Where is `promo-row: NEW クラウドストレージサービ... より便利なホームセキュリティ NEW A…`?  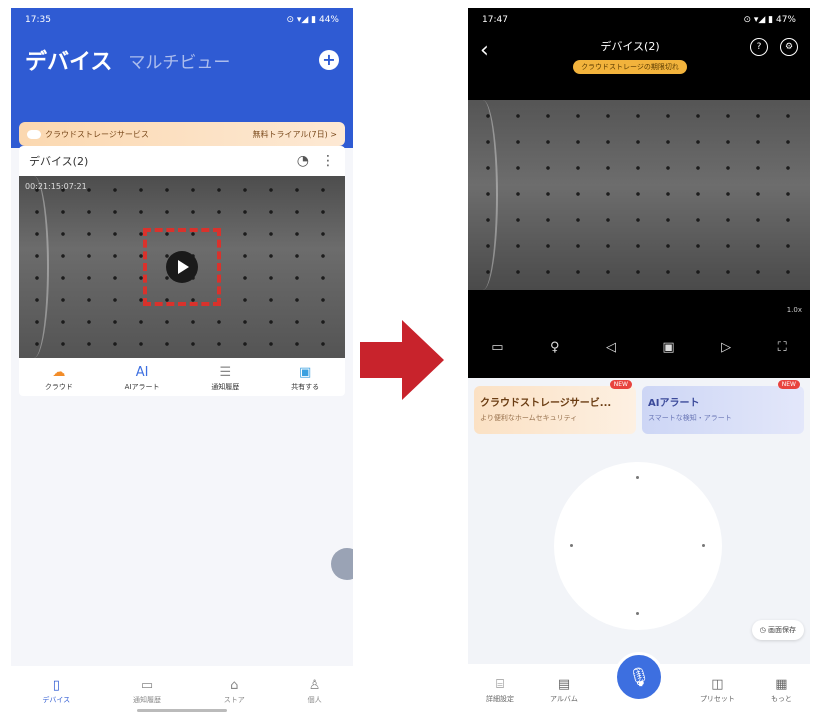
promo-row: NEW クラウドストレージサービ... より便利なホームセキュリティ NEW A… is located at coordinates (639, 407).